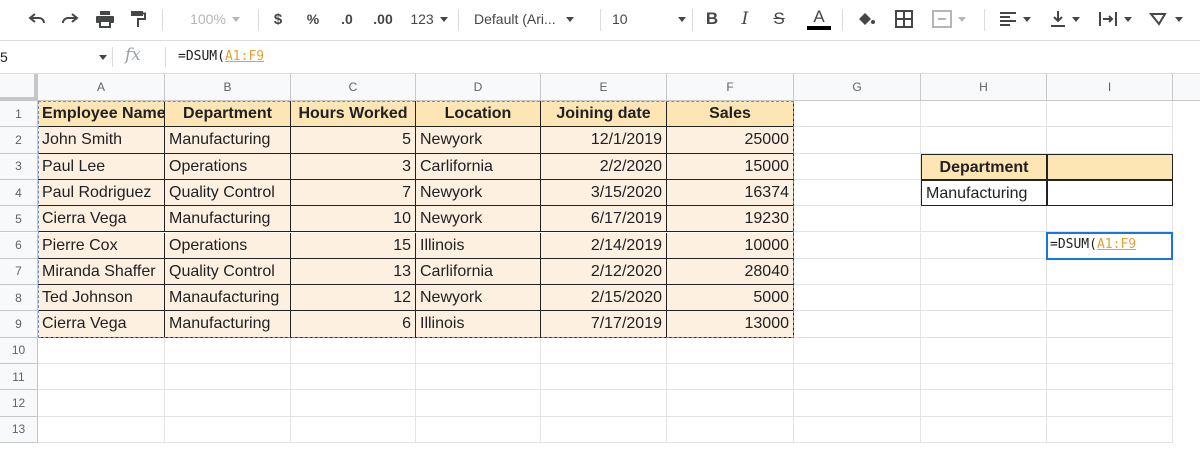 This screenshot has width=1200, height=452. I want to click on criteria-value-cell: Manufacturing, so click(984, 193).